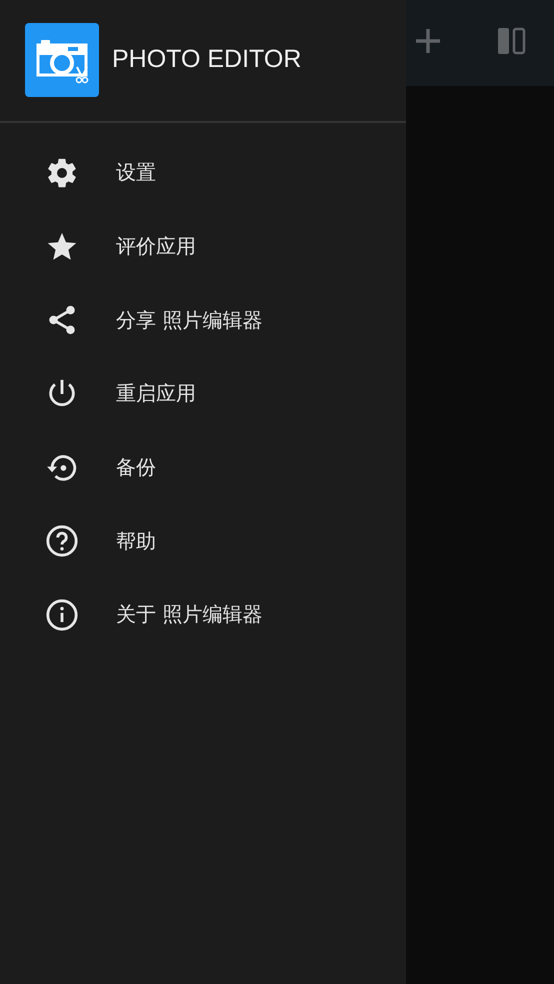 The width and height of the screenshot is (554, 984). What do you see at coordinates (62, 59) in the screenshot?
I see `app-logo-icon` at bounding box center [62, 59].